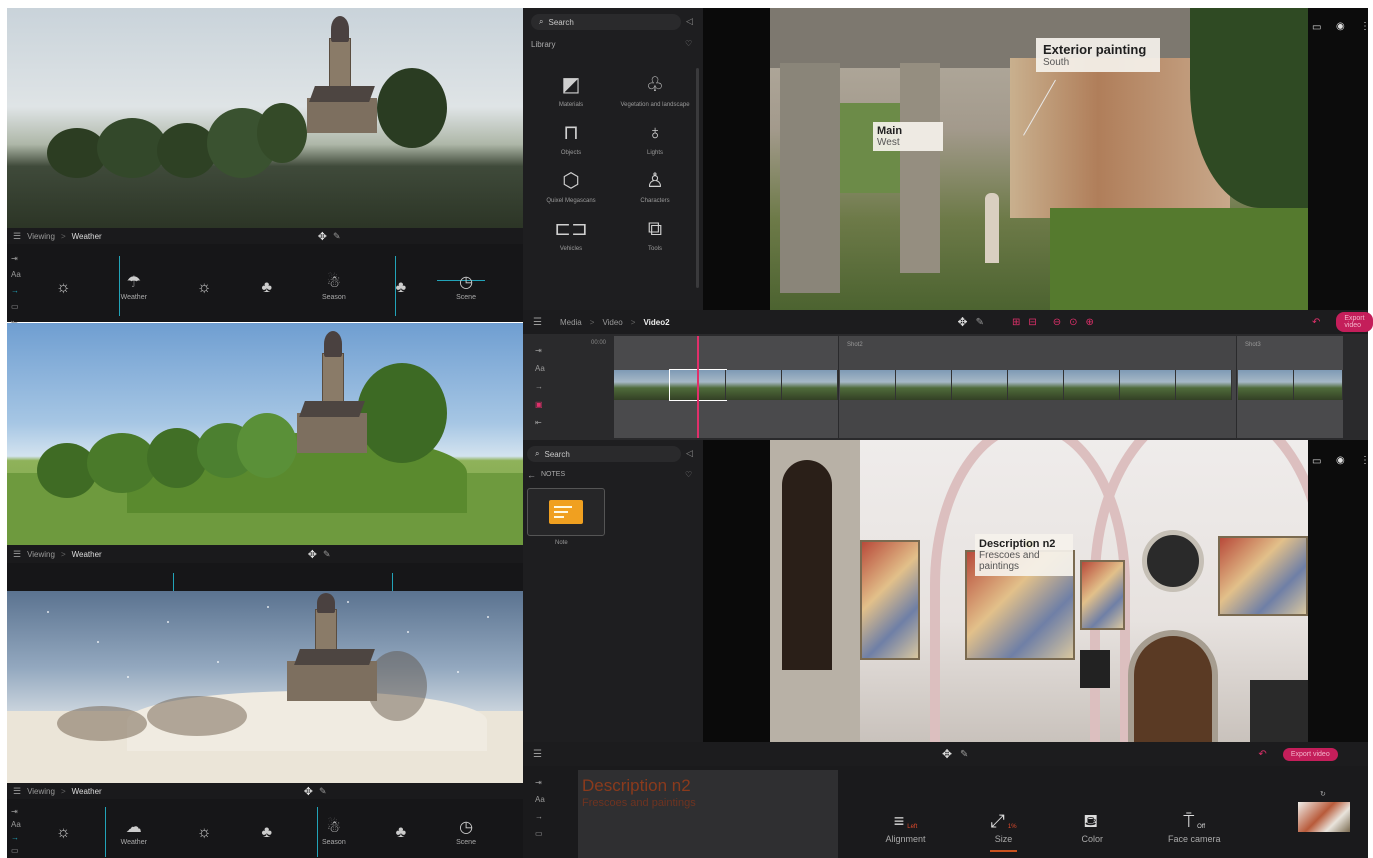 The height and width of the screenshot is (858, 1373). What do you see at coordinates (1024, 555) in the screenshot?
I see `callout-interior-description: Description n2 Frescoes and paintings` at bounding box center [1024, 555].